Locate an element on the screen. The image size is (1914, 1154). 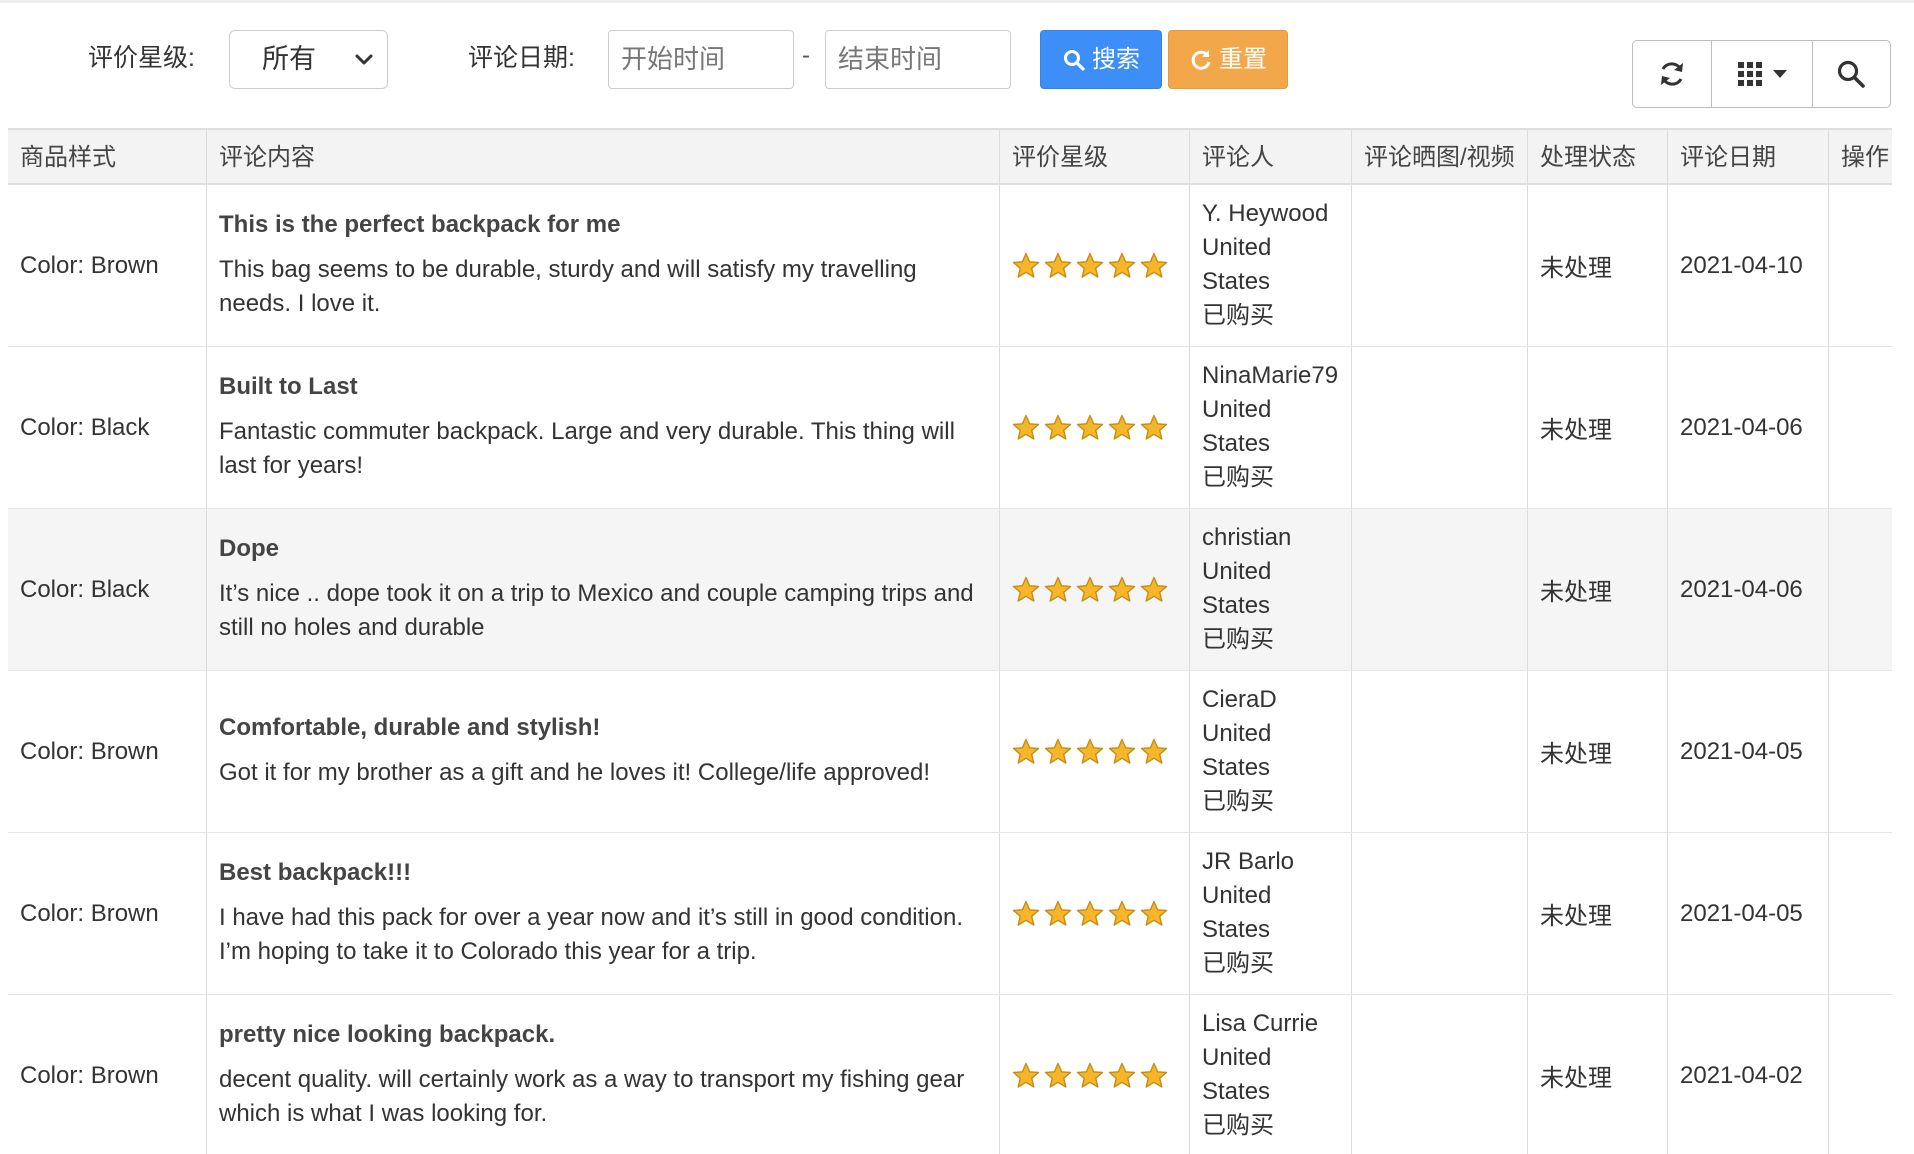
reviewer-cell: christian United States 已购买 is located at coordinates (1271, 589).